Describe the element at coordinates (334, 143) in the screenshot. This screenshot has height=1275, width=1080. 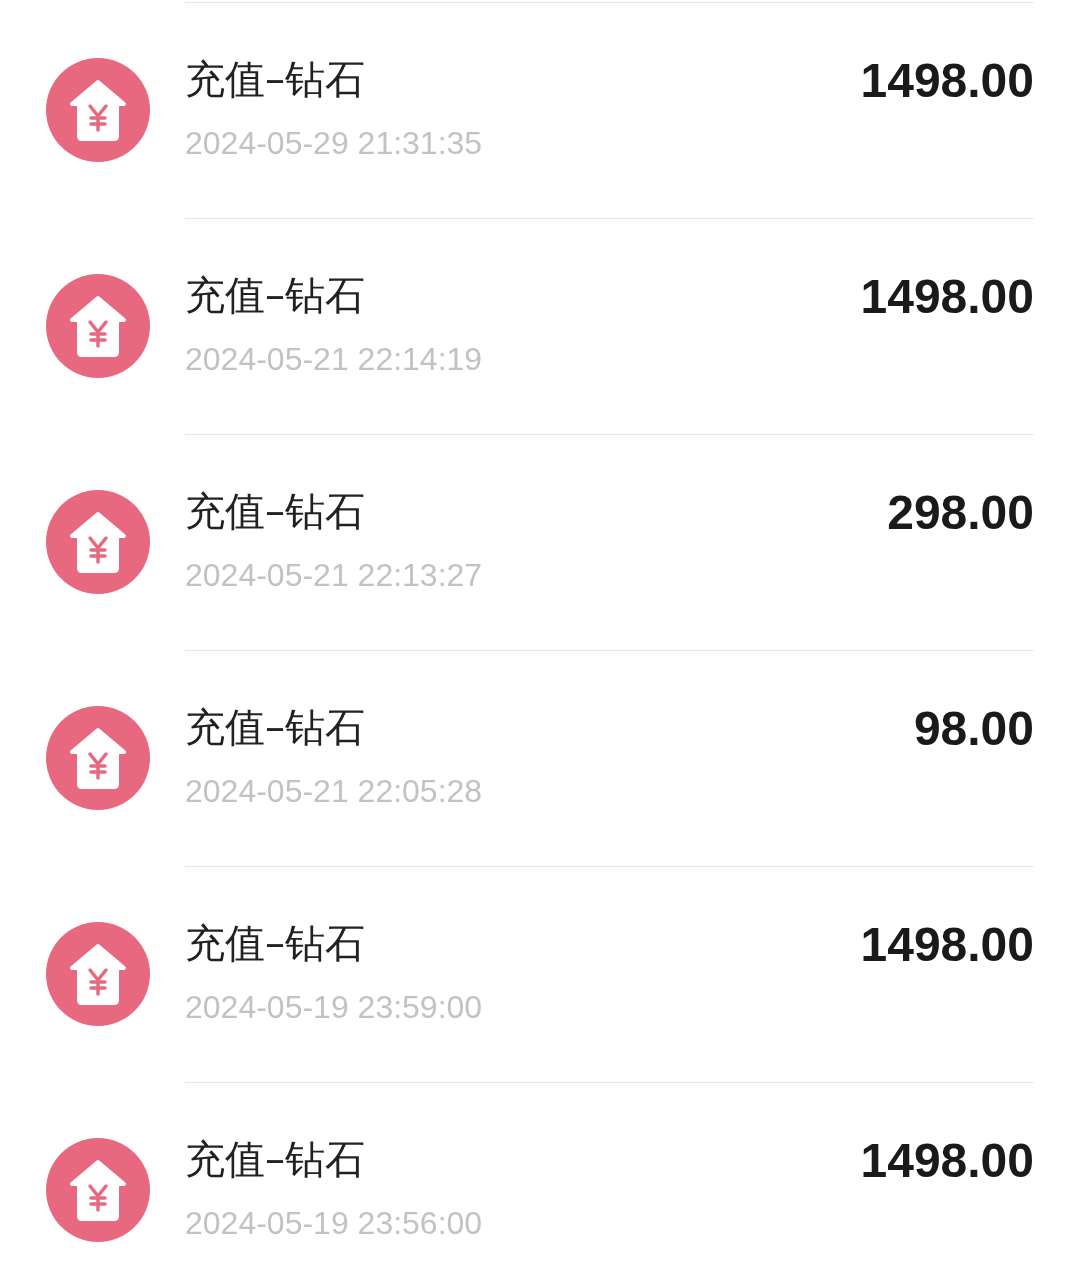
I see `transaction-time: 2024-05-29 21:31:35` at that location.